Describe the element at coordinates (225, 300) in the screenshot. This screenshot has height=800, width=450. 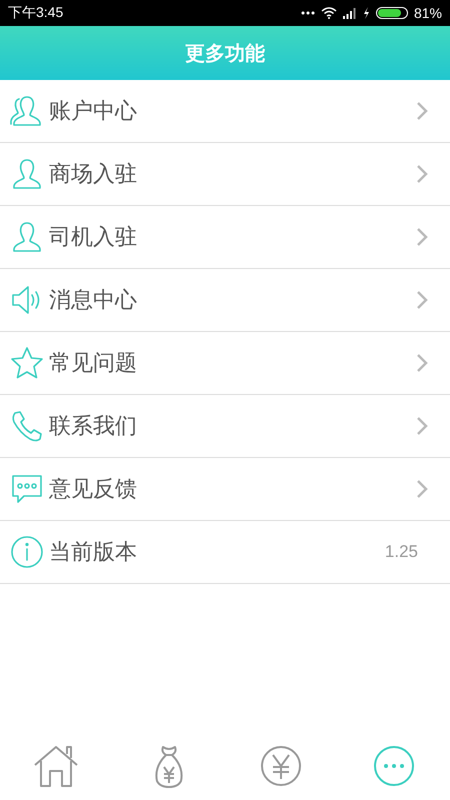
I see `menu-item: 消息中心` at that location.